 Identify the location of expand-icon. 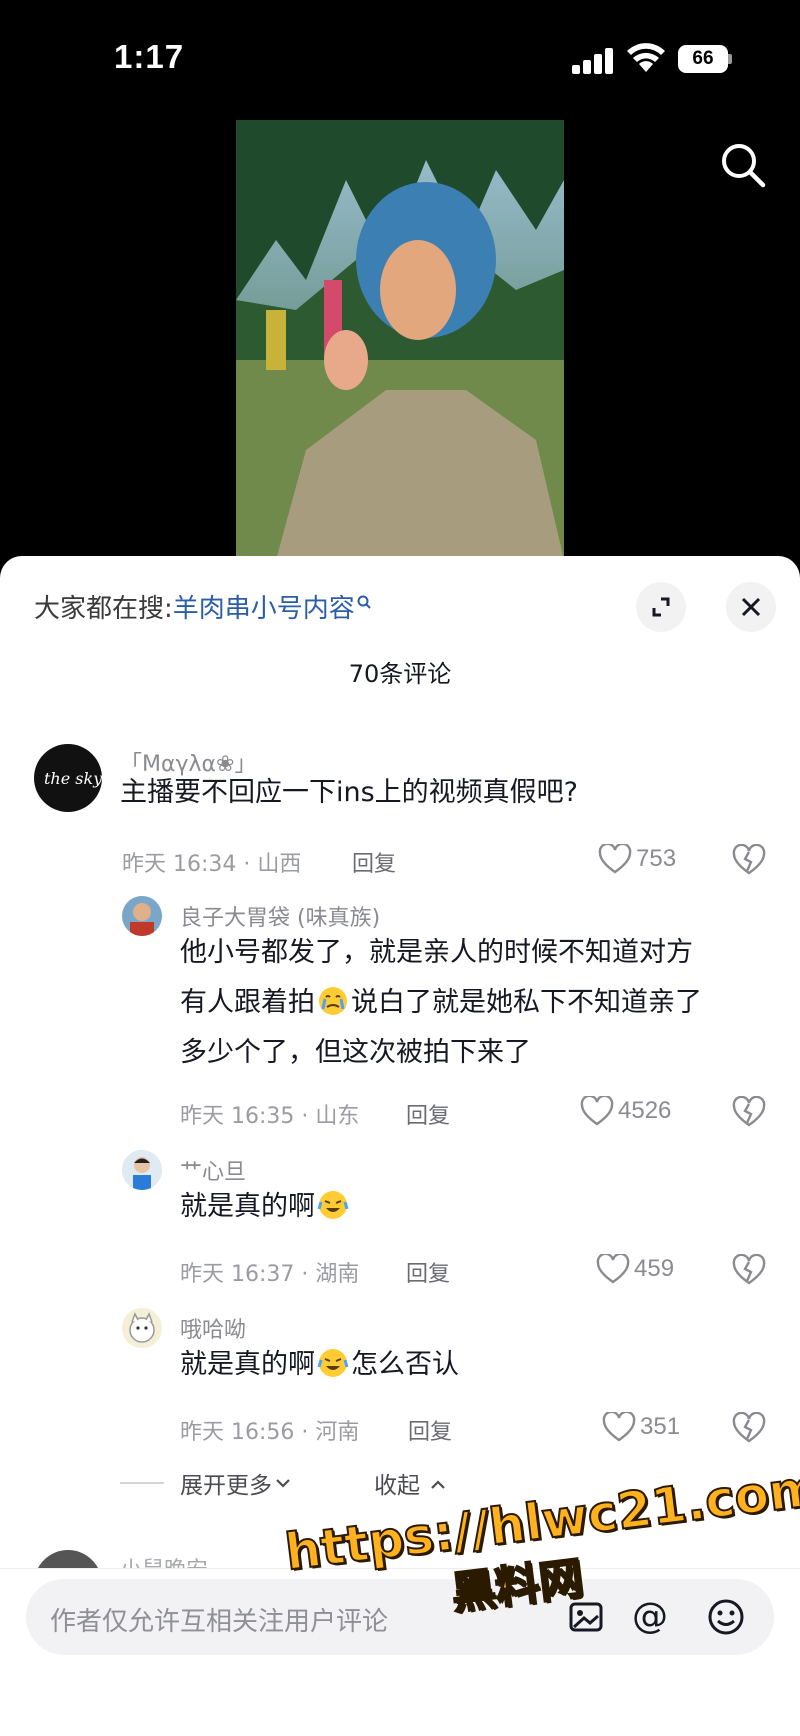
(661, 607).